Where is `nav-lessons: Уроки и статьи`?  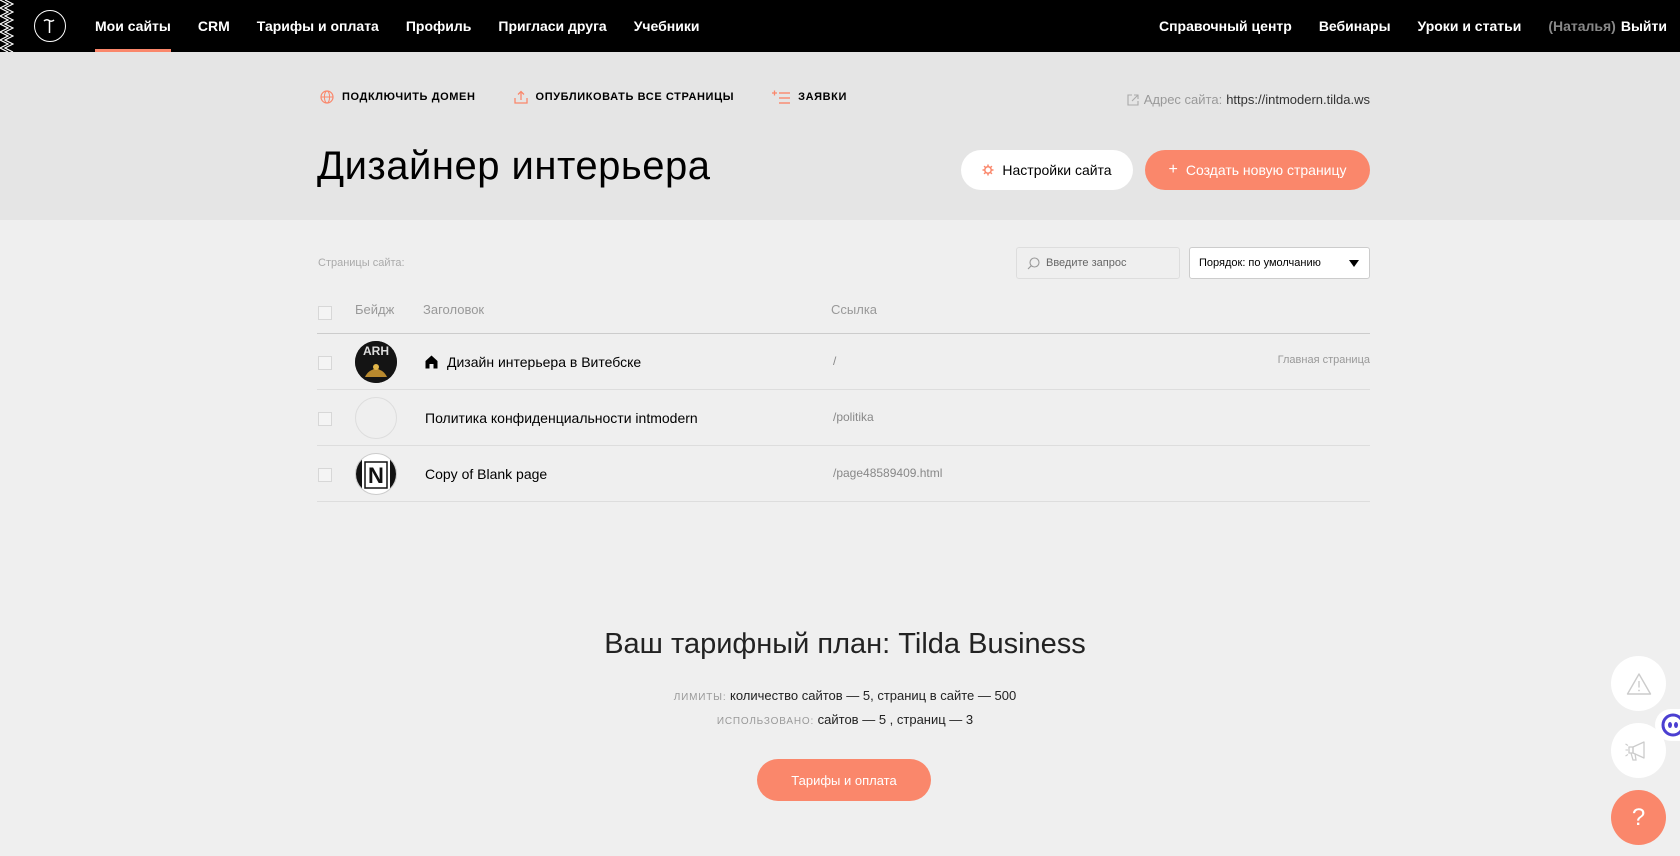
nav-lessons: Уроки и статьи is located at coordinates (1470, 26).